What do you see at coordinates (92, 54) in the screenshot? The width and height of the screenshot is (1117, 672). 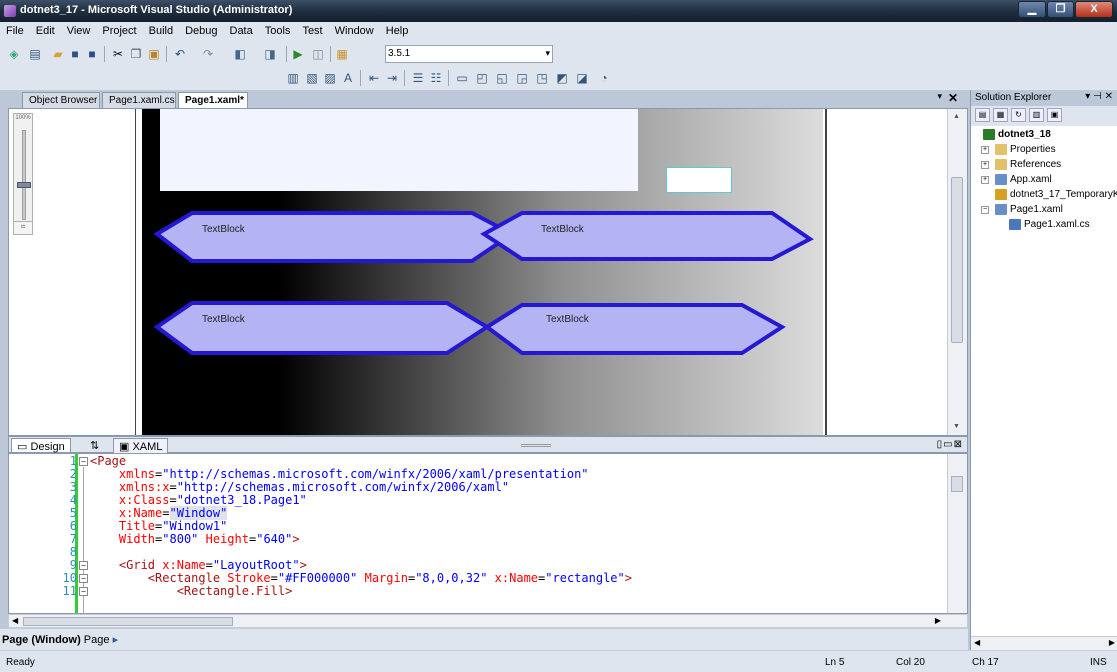 I see `save-all-icon: ■` at bounding box center [92, 54].